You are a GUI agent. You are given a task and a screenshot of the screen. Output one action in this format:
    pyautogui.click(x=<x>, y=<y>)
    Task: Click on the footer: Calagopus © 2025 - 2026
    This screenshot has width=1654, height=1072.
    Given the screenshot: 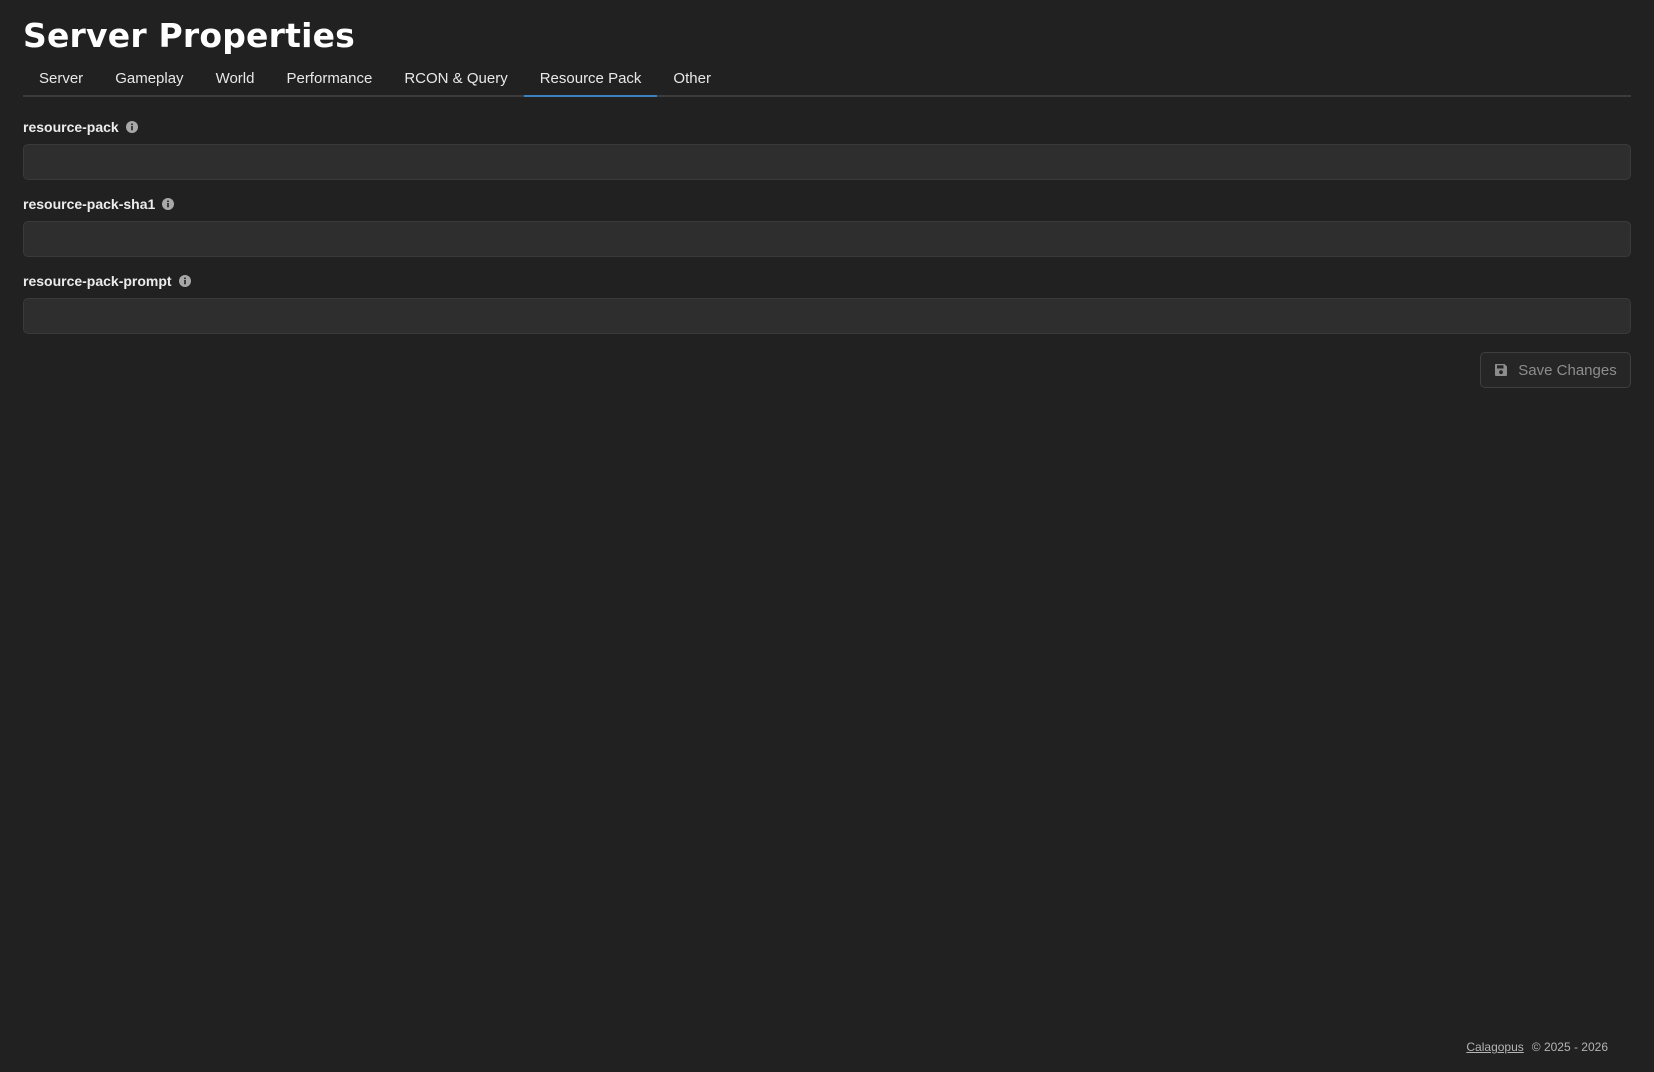 What is the action you would take?
    pyautogui.click(x=1537, y=1047)
    